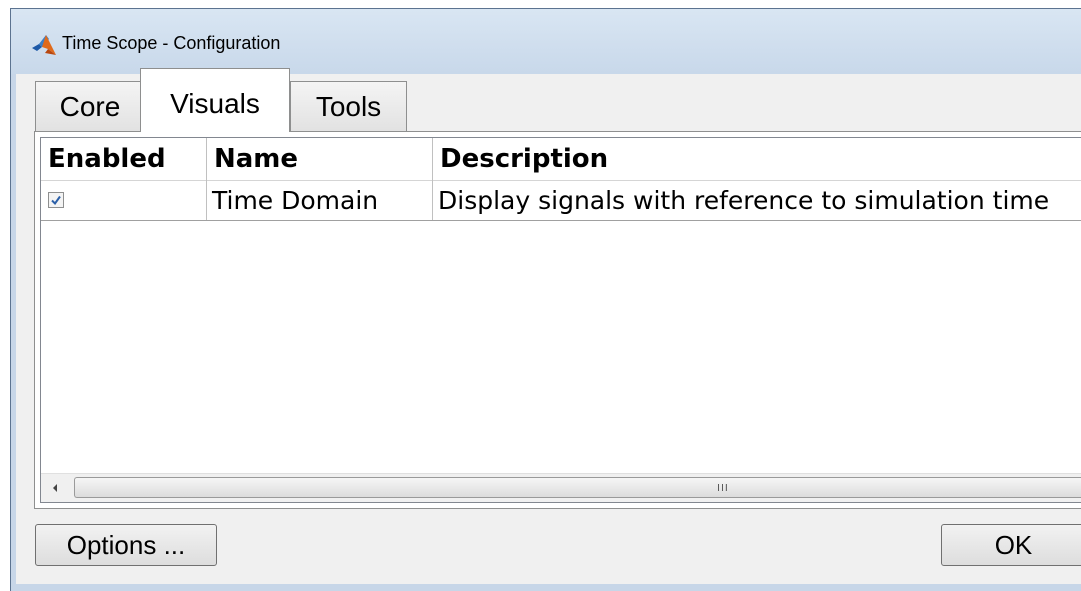 Image resolution: width=1081 pixels, height=591 pixels. I want to click on matlab-icon, so click(44, 45).